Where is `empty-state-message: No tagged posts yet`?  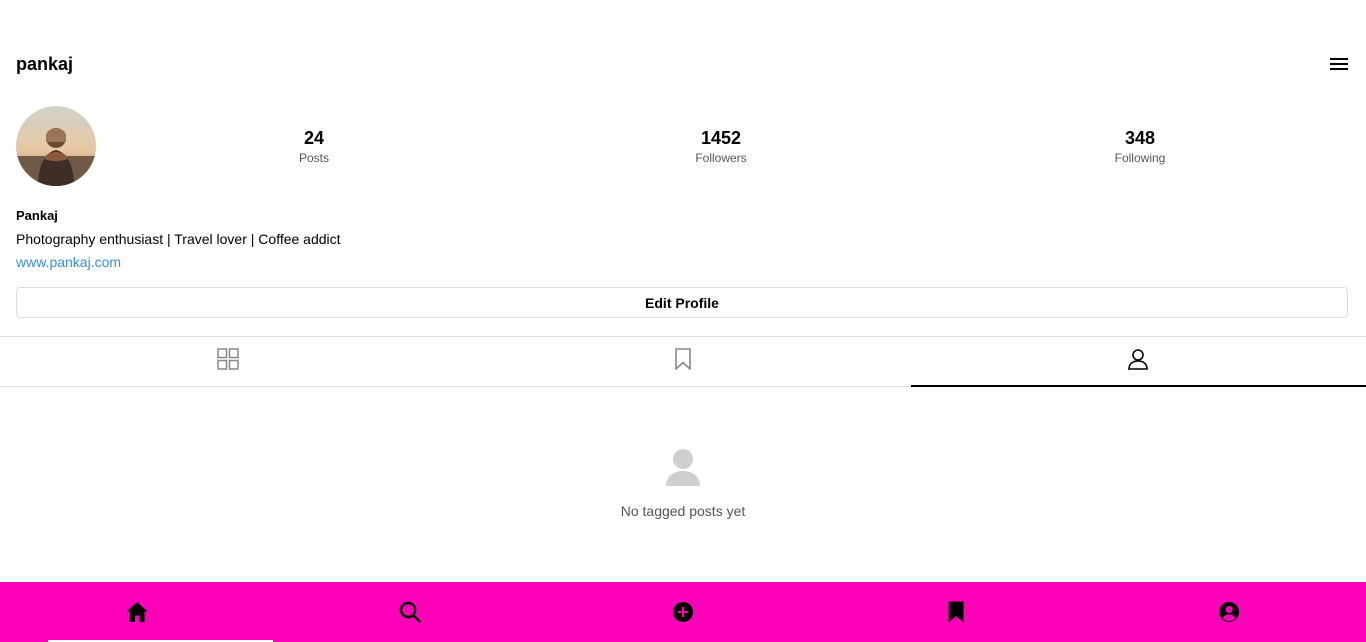 empty-state-message: No tagged posts yet is located at coordinates (683, 511).